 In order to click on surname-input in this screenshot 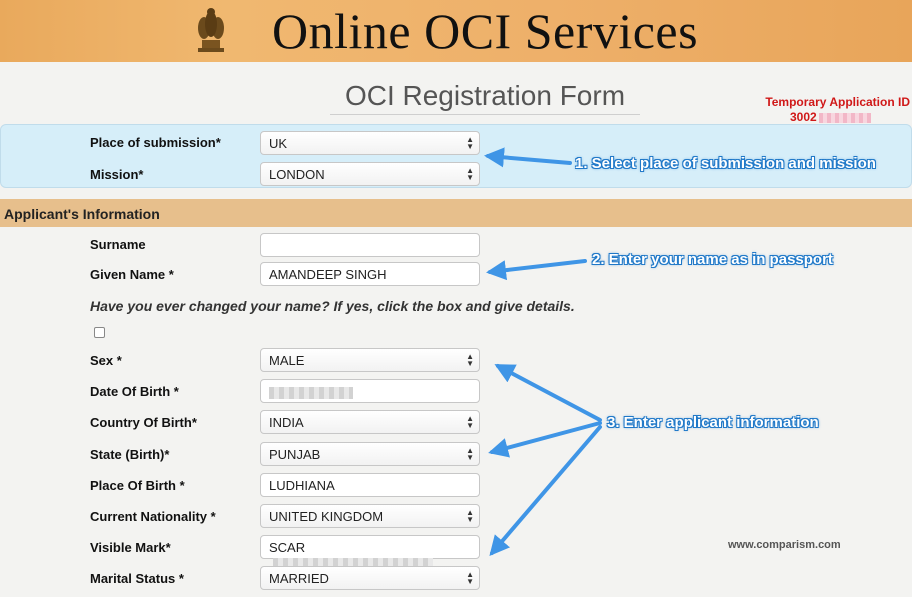, I will do `click(370, 245)`.